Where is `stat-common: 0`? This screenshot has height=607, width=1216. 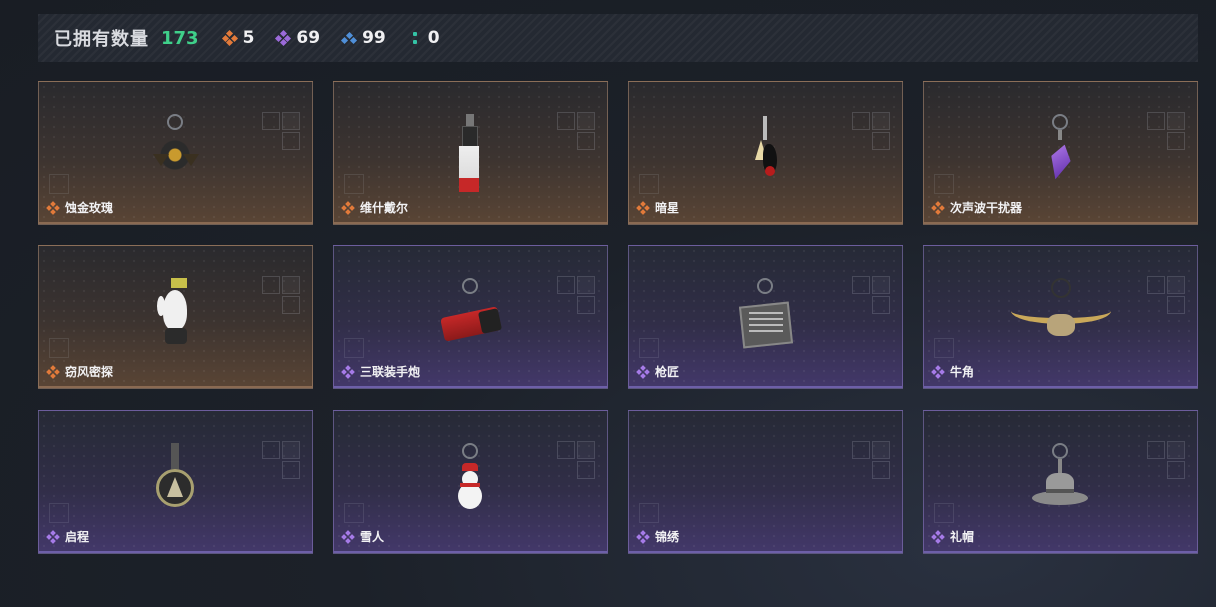
stat-common: 0 is located at coordinates (424, 38).